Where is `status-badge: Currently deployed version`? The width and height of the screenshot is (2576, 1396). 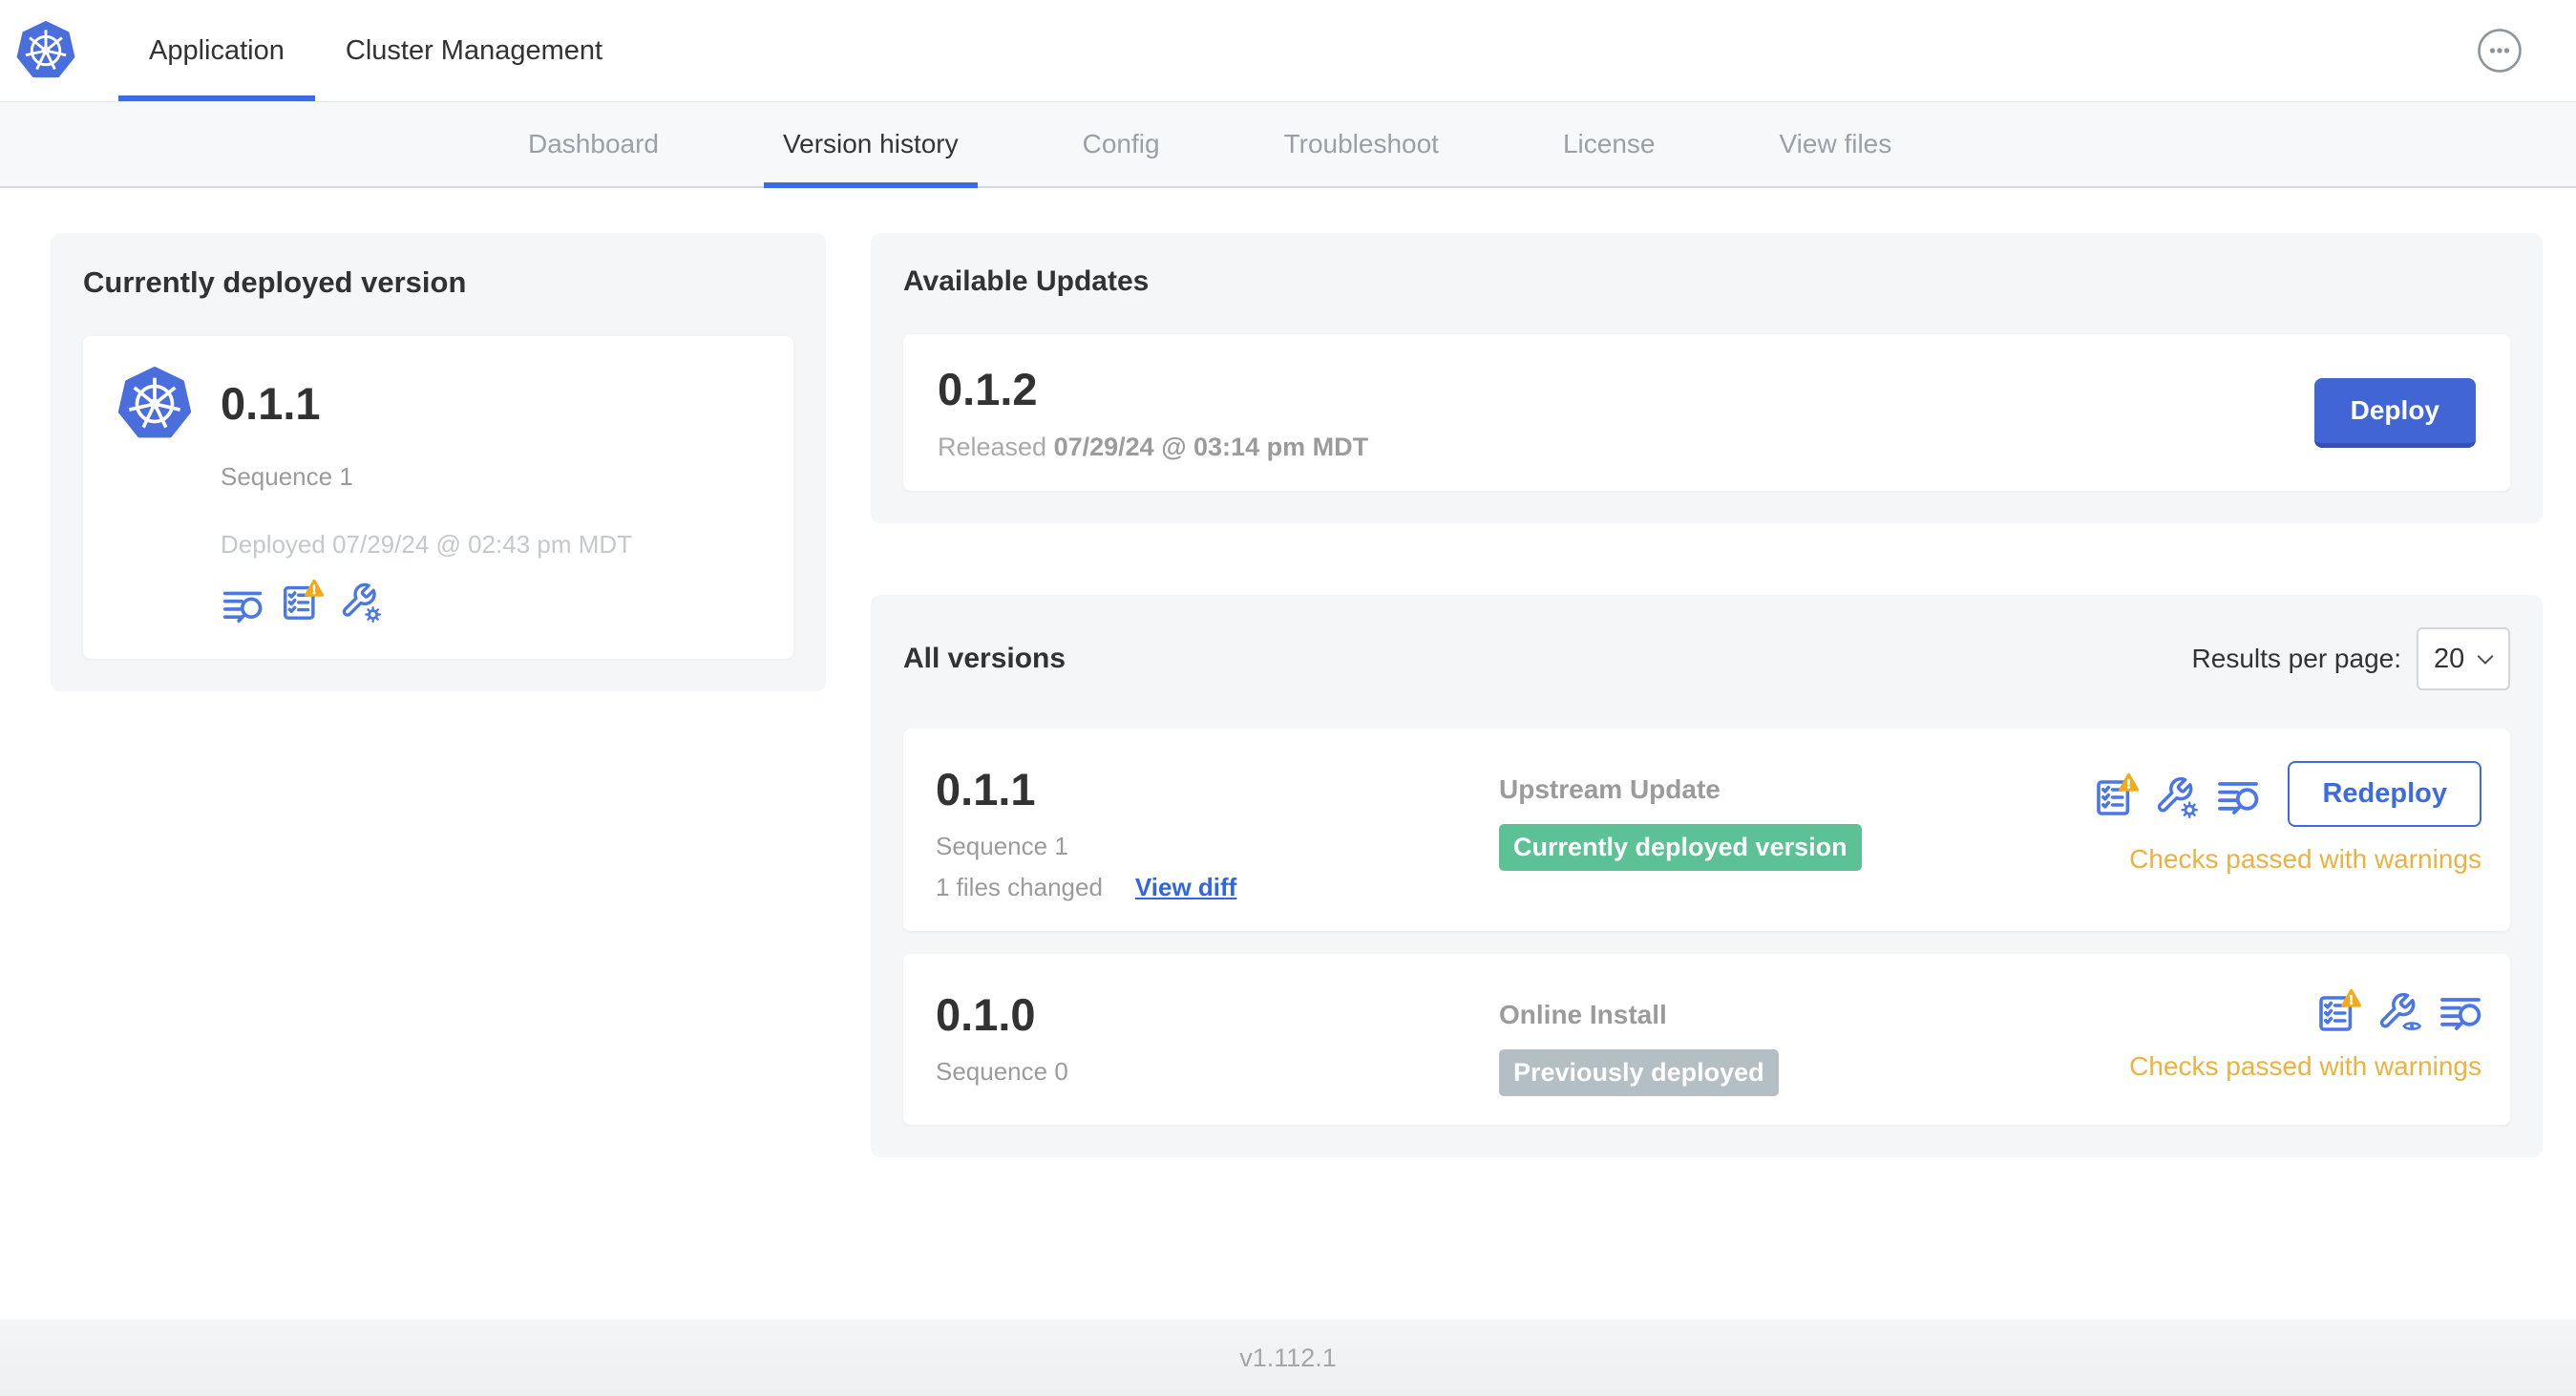 status-badge: Currently deployed version is located at coordinates (1680, 847).